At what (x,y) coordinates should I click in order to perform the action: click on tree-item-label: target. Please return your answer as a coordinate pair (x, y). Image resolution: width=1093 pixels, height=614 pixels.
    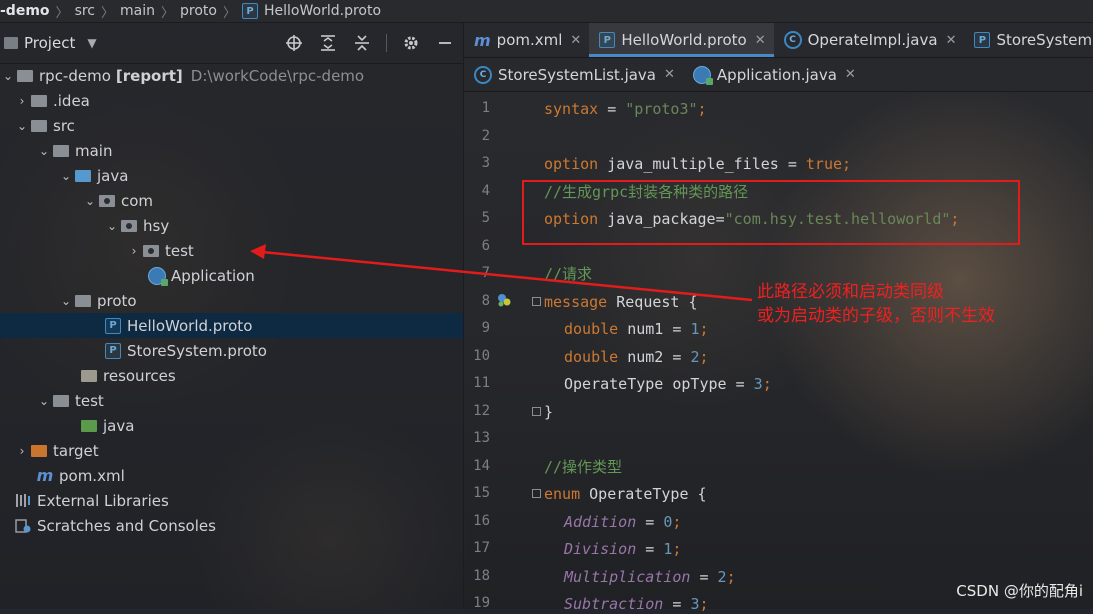
    Looking at the image, I should click on (76, 450).